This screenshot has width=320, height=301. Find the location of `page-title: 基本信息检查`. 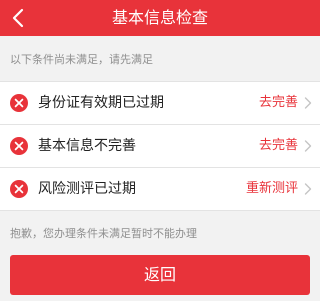

page-title: 基本信息检查 is located at coordinates (159, 17).